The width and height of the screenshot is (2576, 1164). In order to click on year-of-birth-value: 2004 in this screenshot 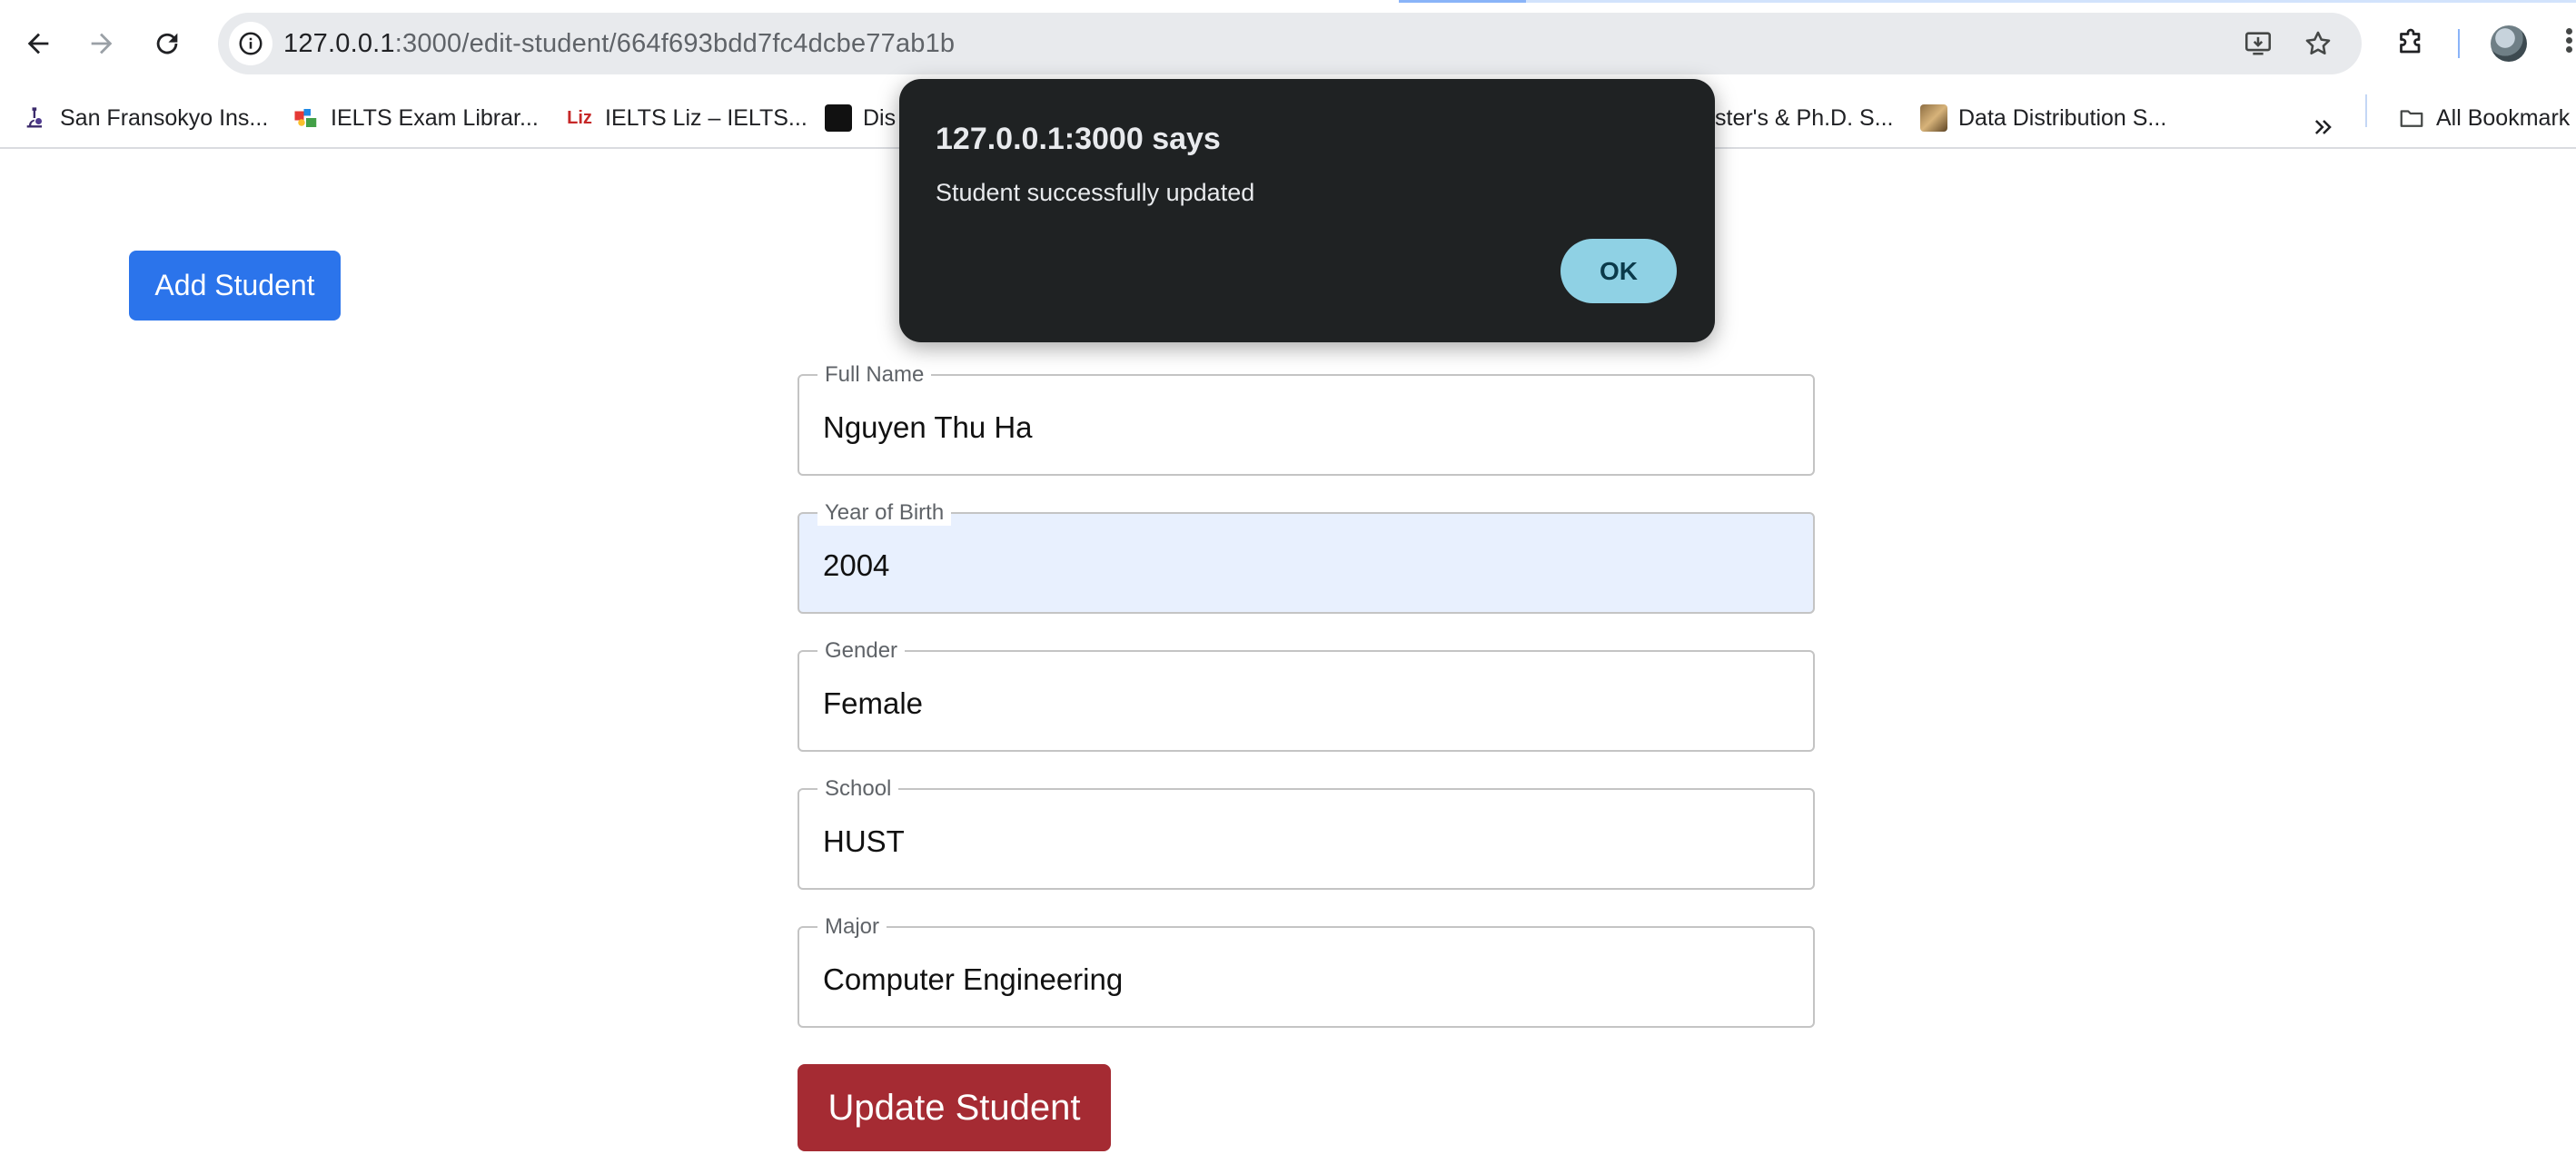, I will do `click(856, 565)`.